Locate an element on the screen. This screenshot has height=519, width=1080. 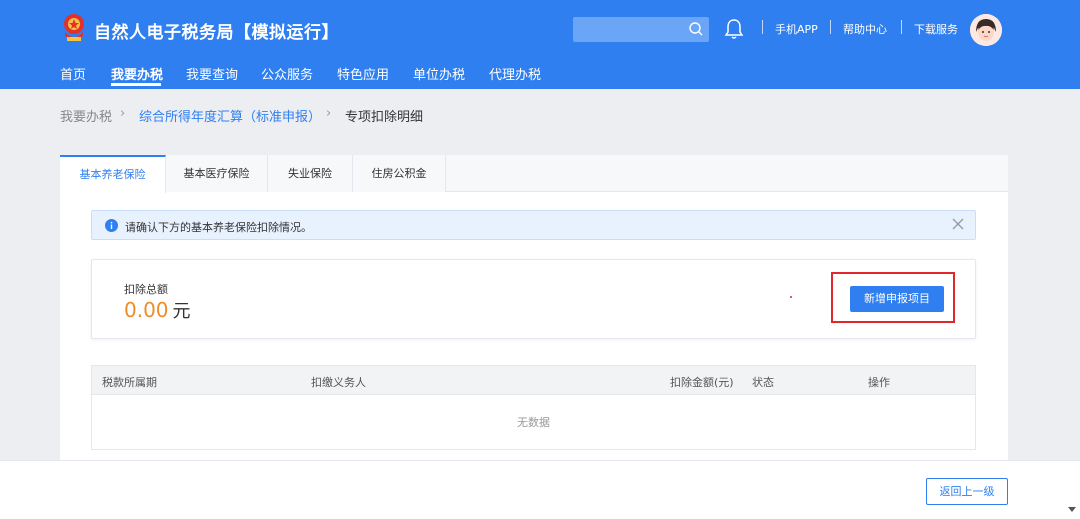
nav-item-home: 首页 is located at coordinates (73, 73).